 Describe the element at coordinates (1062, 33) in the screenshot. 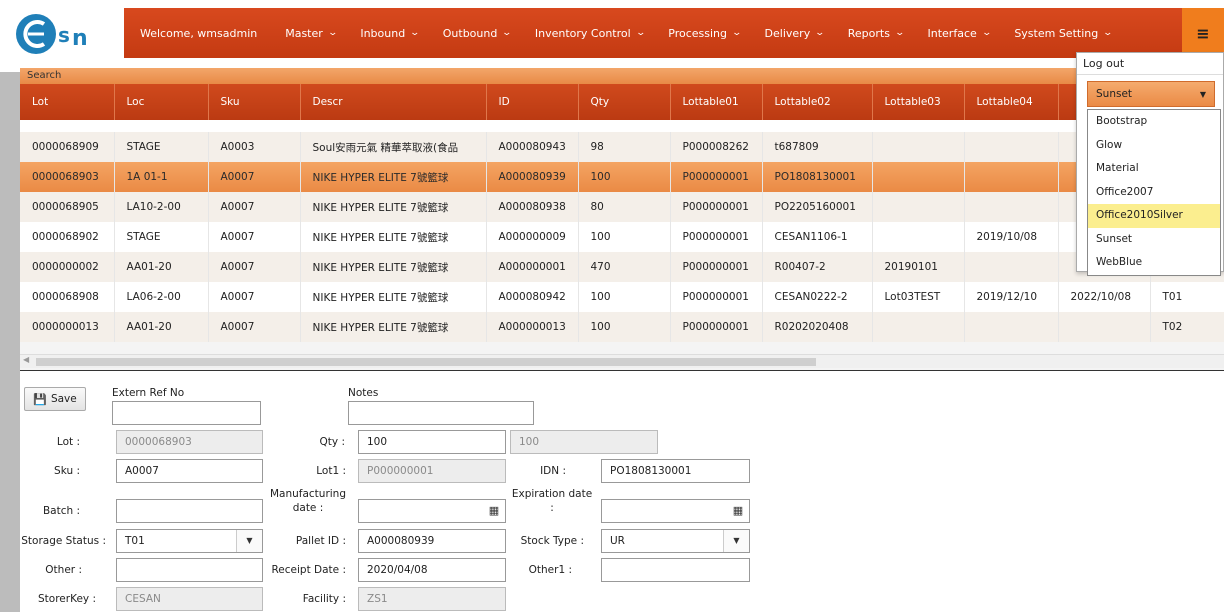

I see `nav-item-system-setting: System Setting ⌄` at that location.